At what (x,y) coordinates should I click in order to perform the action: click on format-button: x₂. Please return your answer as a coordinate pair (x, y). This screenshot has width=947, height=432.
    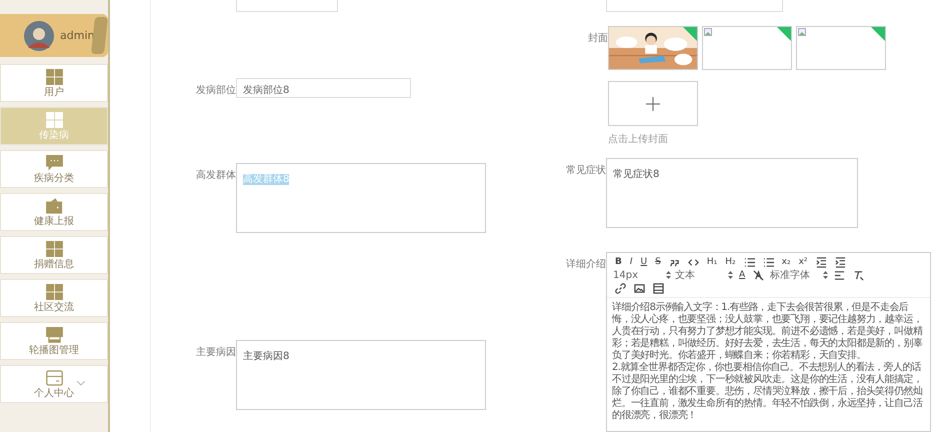
    Looking at the image, I should click on (786, 262).